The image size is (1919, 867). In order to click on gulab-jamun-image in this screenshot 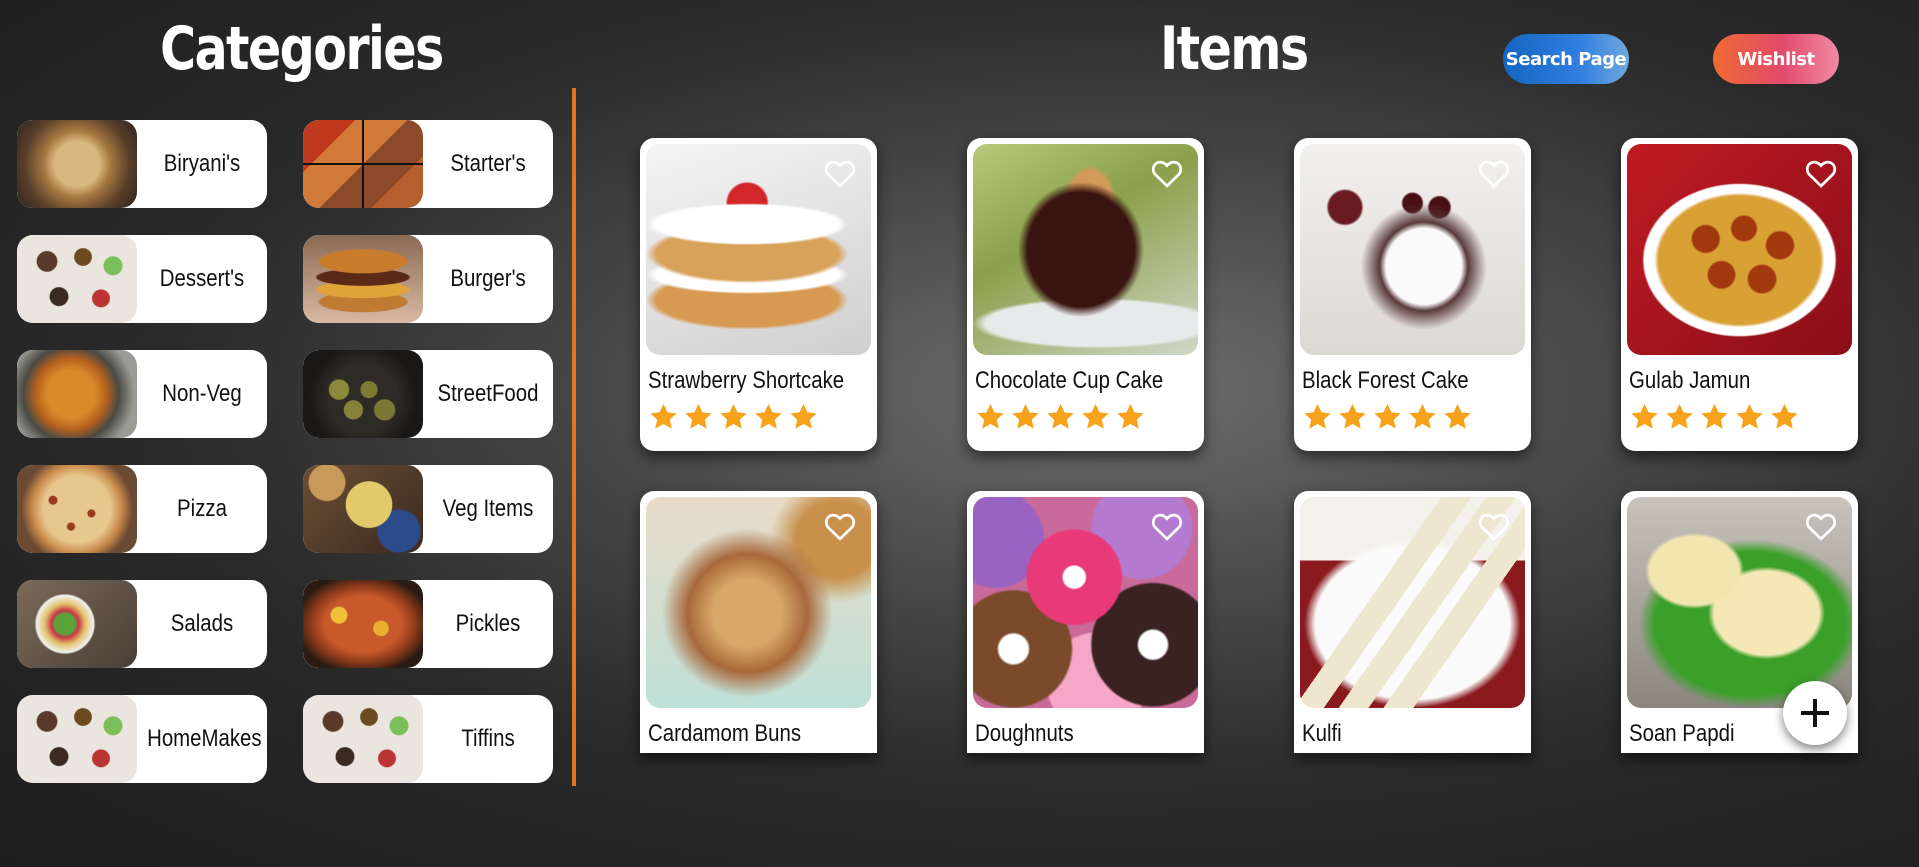, I will do `click(1739, 249)`.